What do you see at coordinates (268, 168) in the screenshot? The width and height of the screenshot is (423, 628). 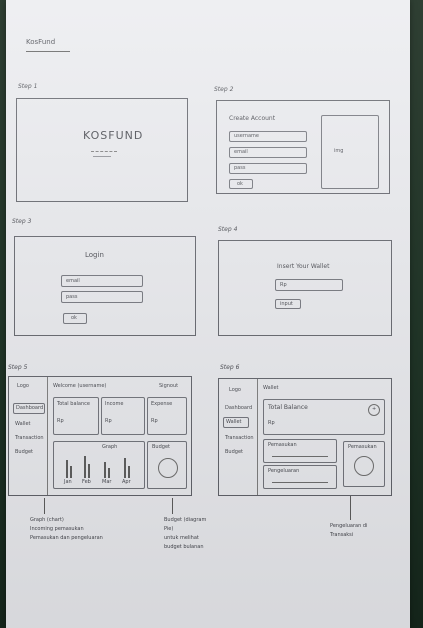 I see `password-field: pass` at bounding box center [268, 168].